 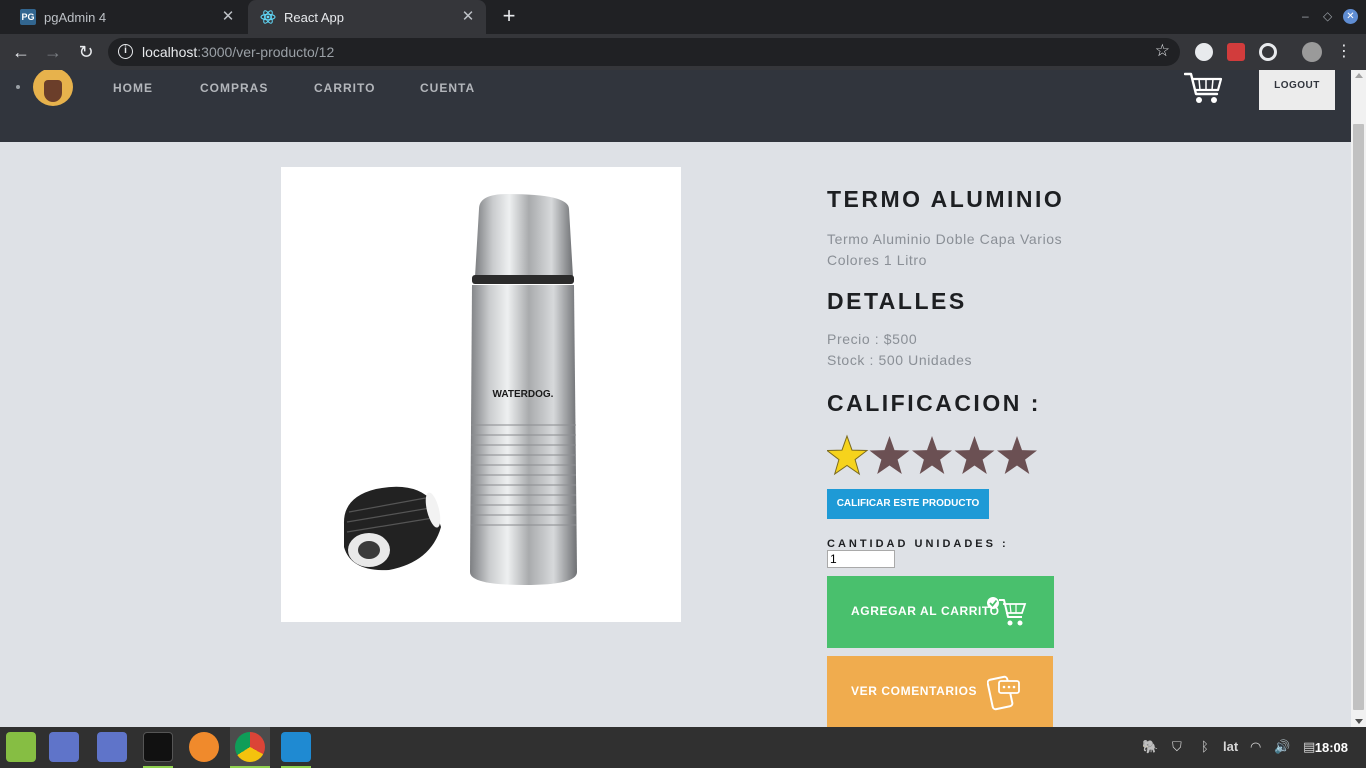 I want to click on nav-link-cuenta: CUENTA, so click(x=447, y=88).